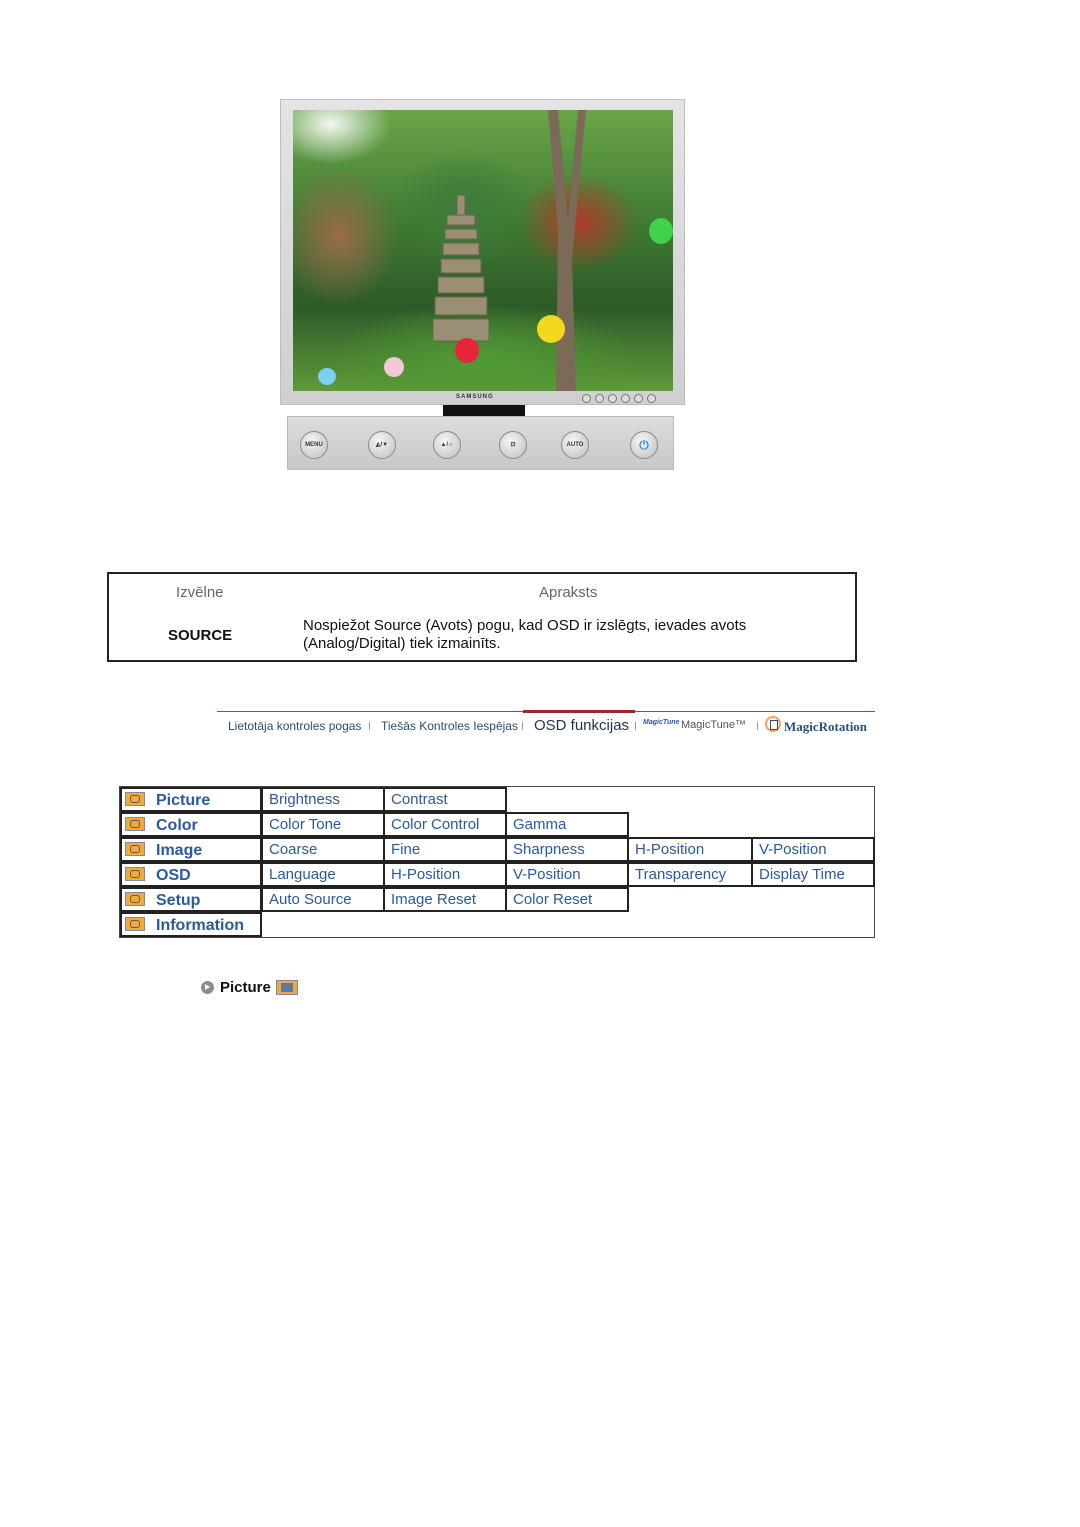 The width and height of the screenshot is (1080, 1527). What do you see at coordinates (327, 376) in the screenshot?
I see `lantern-blue` at bounding box center [327, 376].